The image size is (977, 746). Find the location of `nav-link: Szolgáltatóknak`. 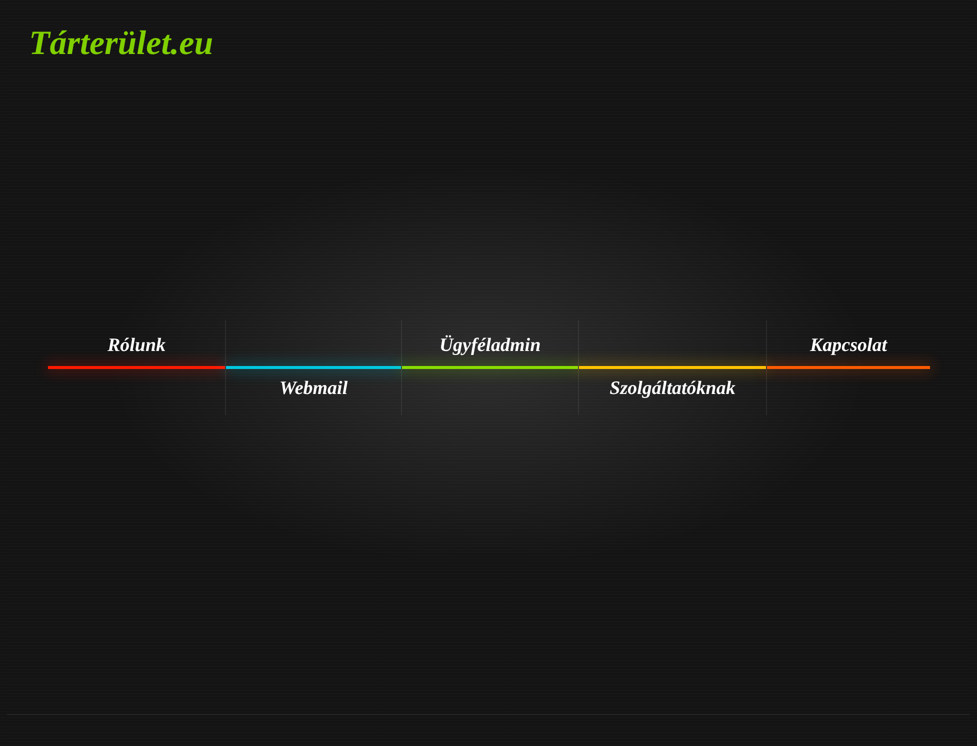

nav-link: Szolgáltatóknak is located at coordinates (673, 389).